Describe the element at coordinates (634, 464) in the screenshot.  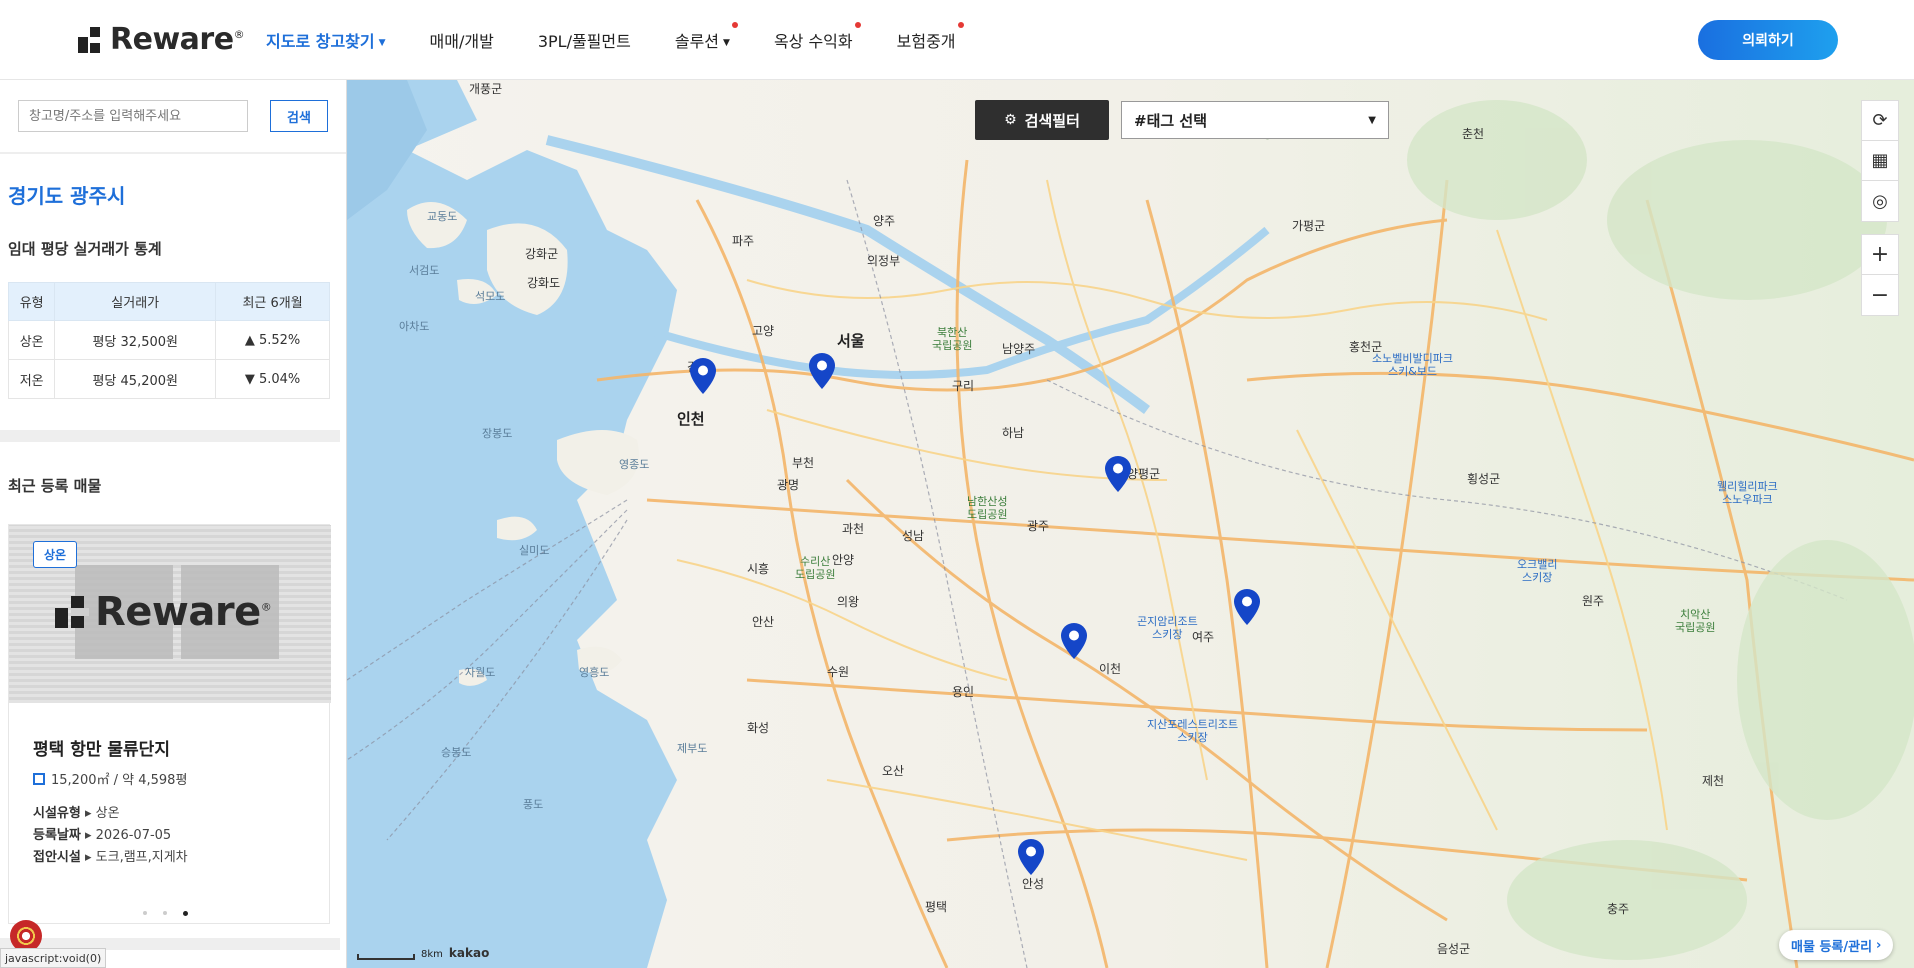
I see `map-place-label: 영종도` at that location.